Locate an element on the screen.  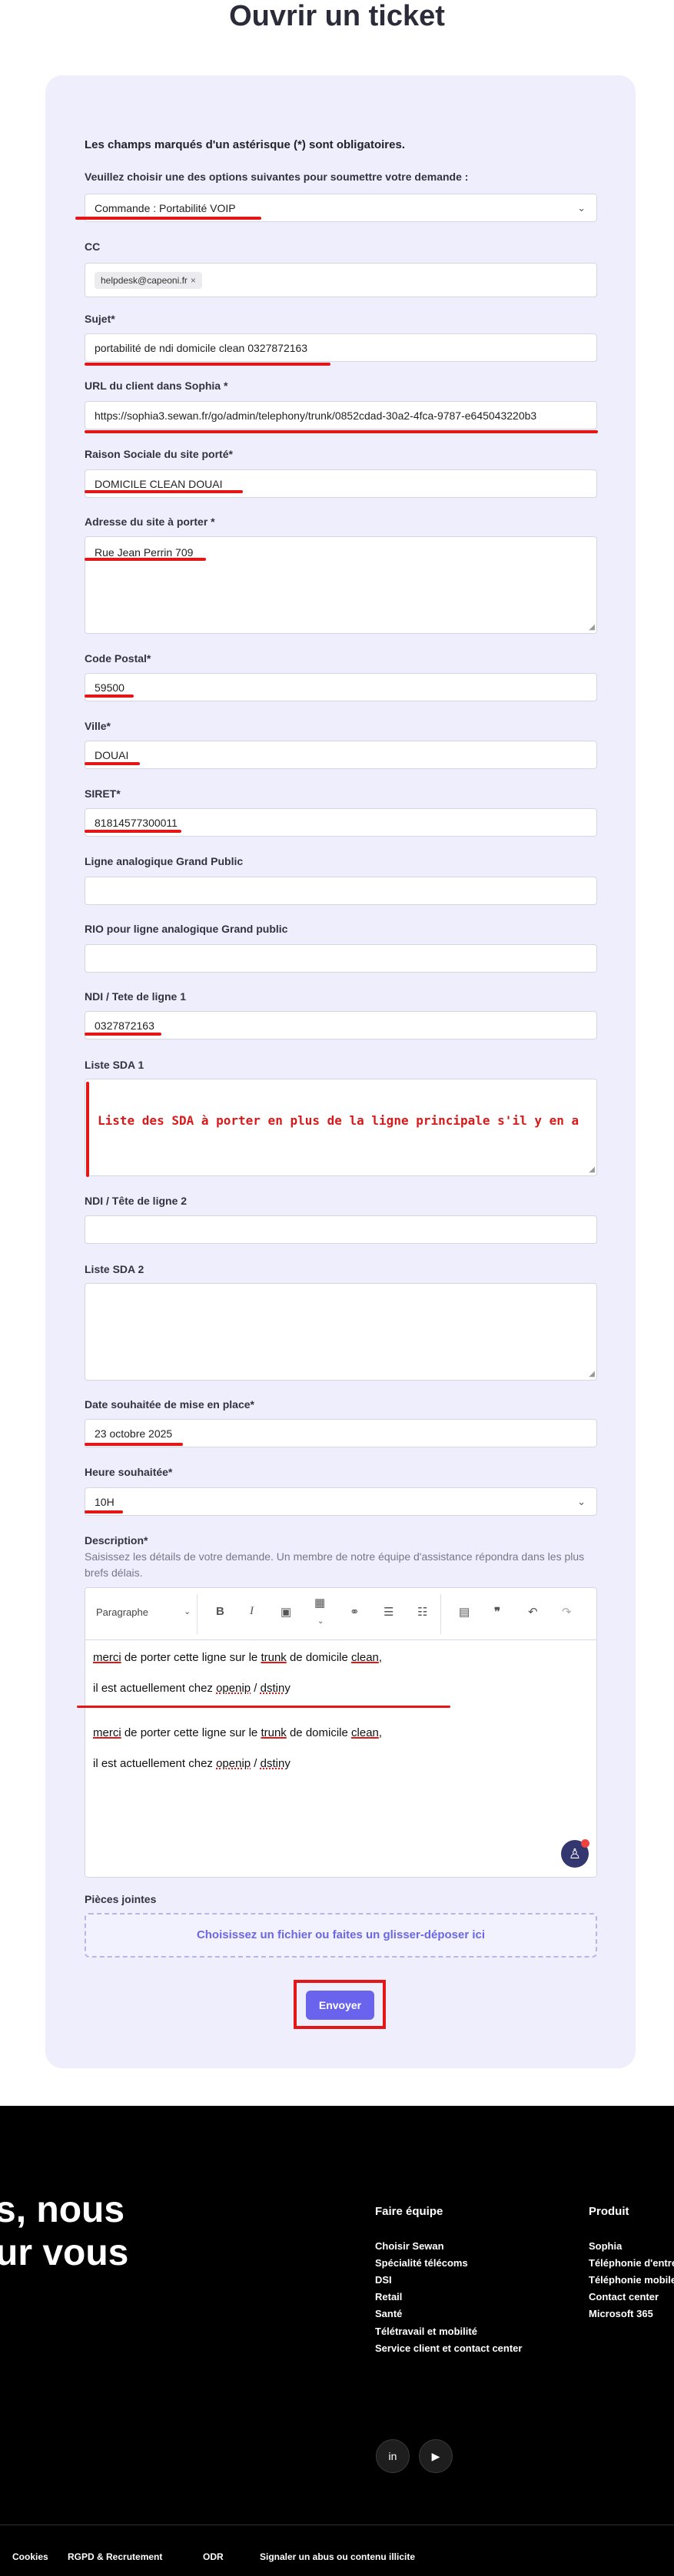
quote-icon: ❞ is located at coordinates (497, 1612).